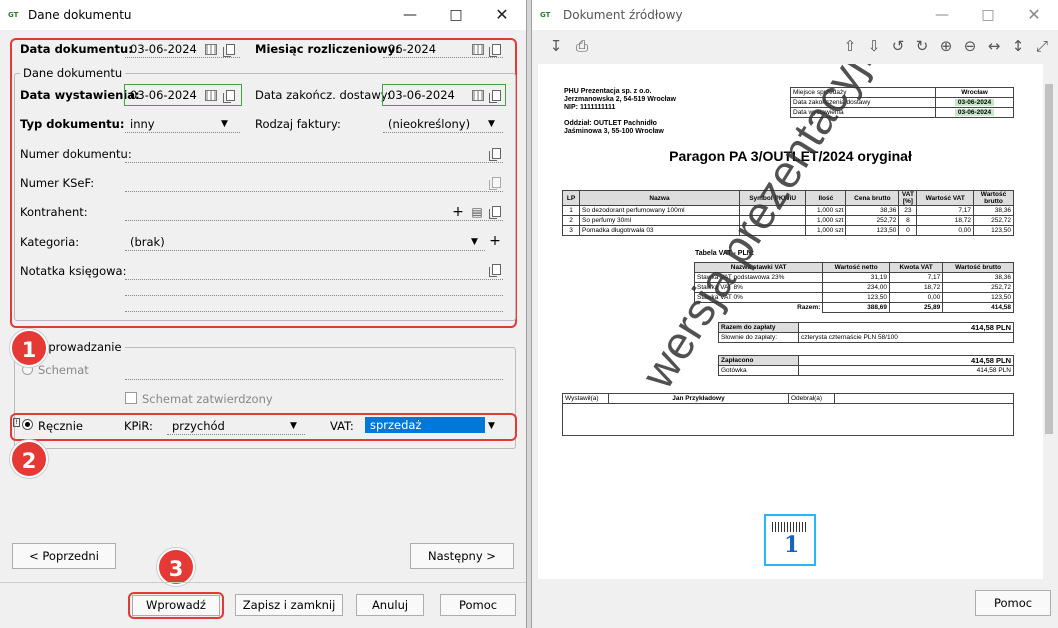 This screenshot has width=1058, height=628. I want to click on numer-field, so click(314, 154).